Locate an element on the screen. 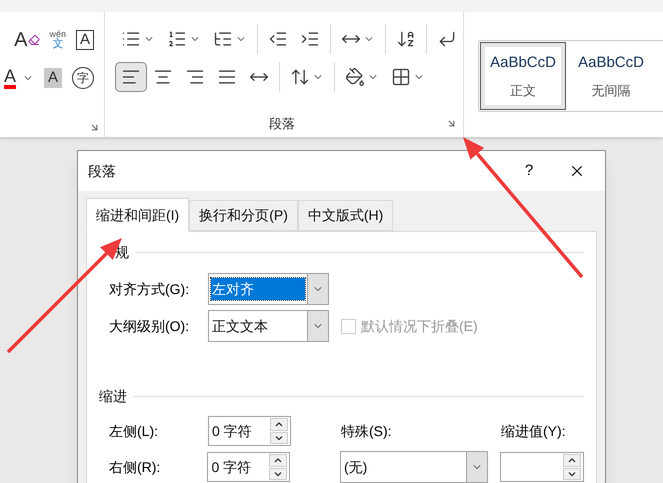 The width and height of the screenshot is (663, 483). paint-bucket-icon is located at coordinates (355, 77).